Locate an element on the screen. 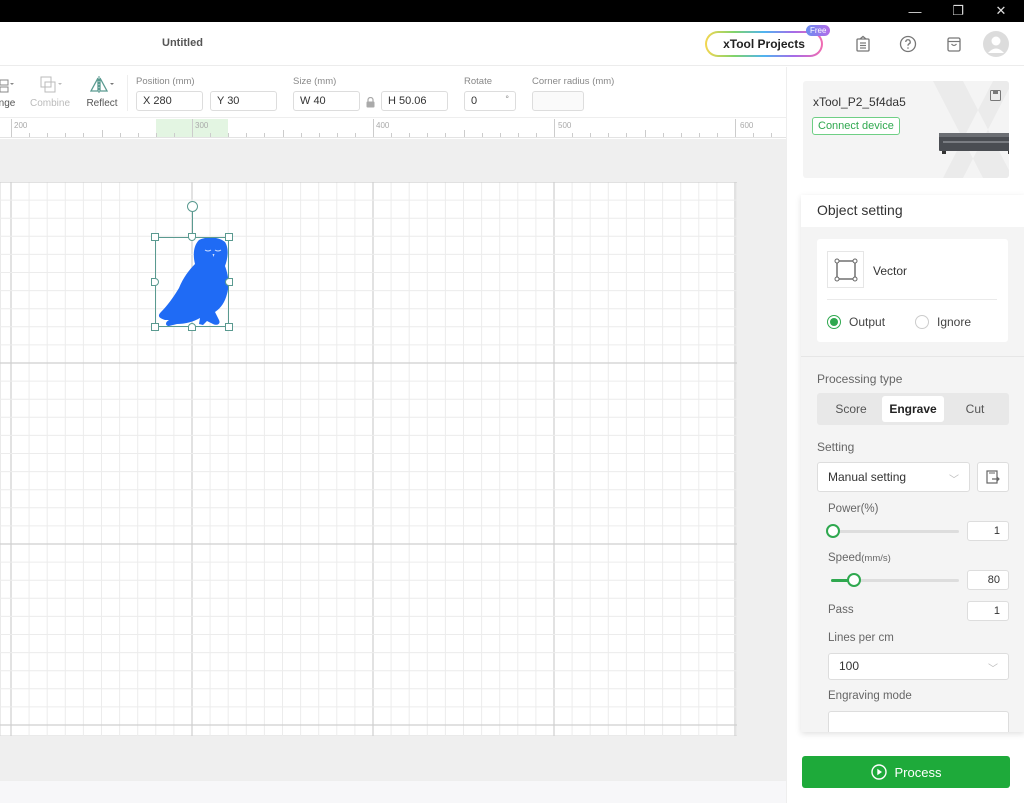 This screenshot has width=1024, height=803. document-title: Untitled is located at coordinates (182, 43).